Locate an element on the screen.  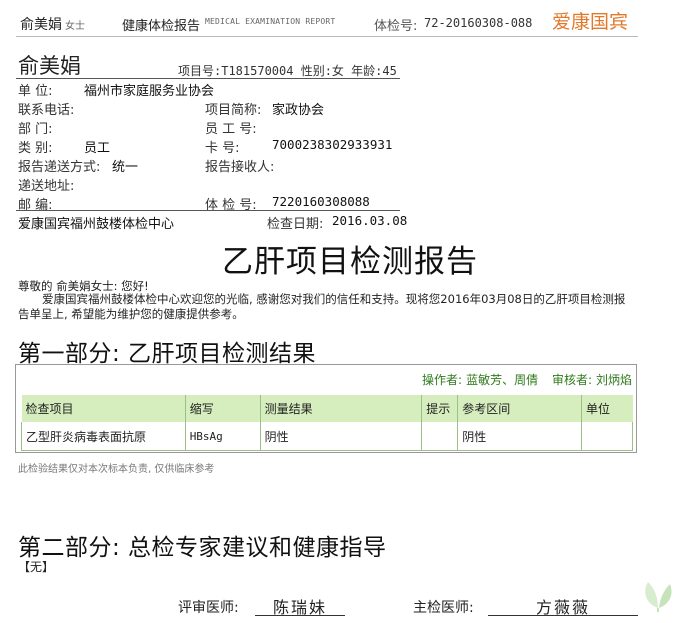
info-divider-top is located at coordinates (208, 78).